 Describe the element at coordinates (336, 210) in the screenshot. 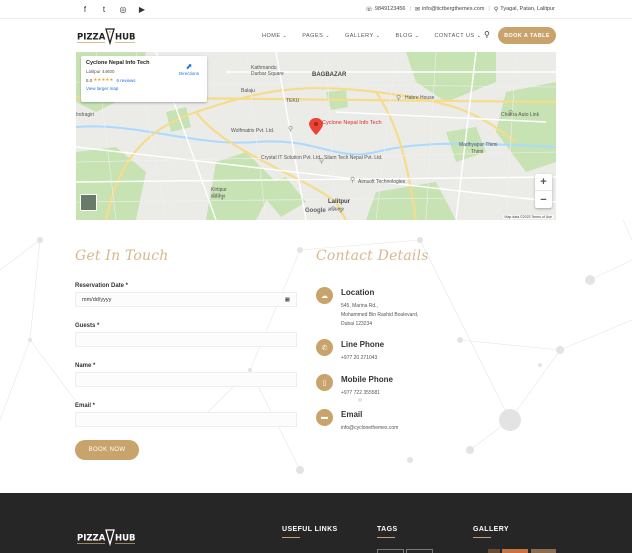

I see `map-label: ललितपुर` at that location.